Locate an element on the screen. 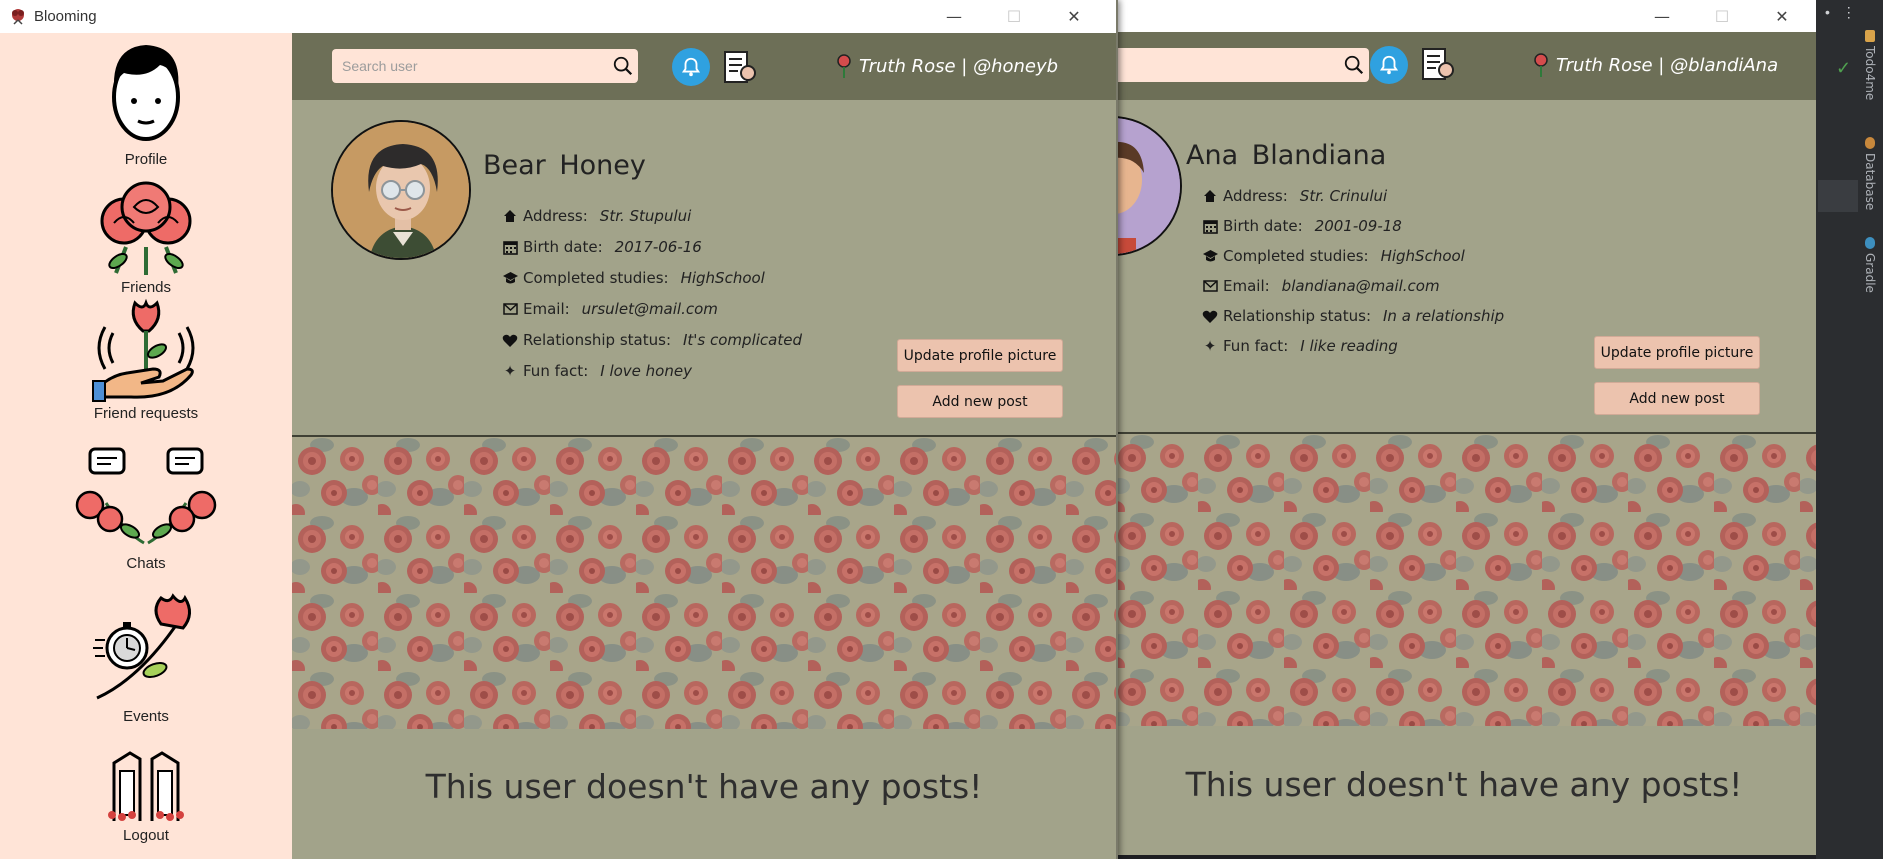 This screenshot has height=859, width=1883. top-bar: Truth Rose | @honeyb is located at coordinates (704, 66).